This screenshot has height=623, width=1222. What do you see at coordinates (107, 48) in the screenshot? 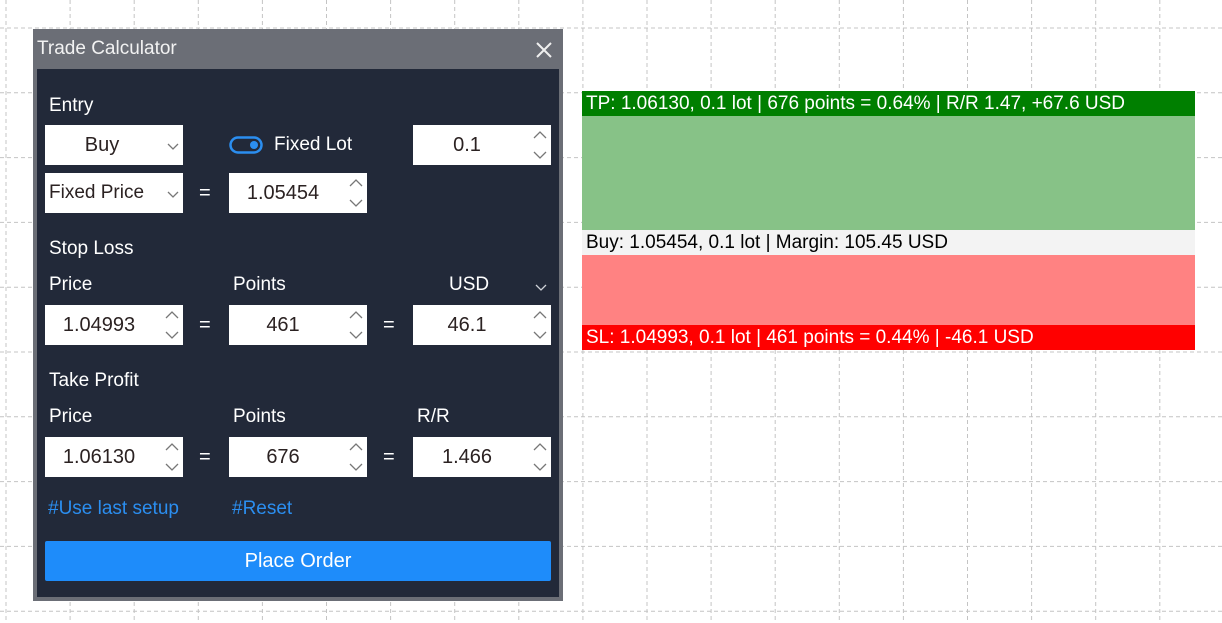
I see `window-title: Trade Calculator` at bounding box center [107, 48].